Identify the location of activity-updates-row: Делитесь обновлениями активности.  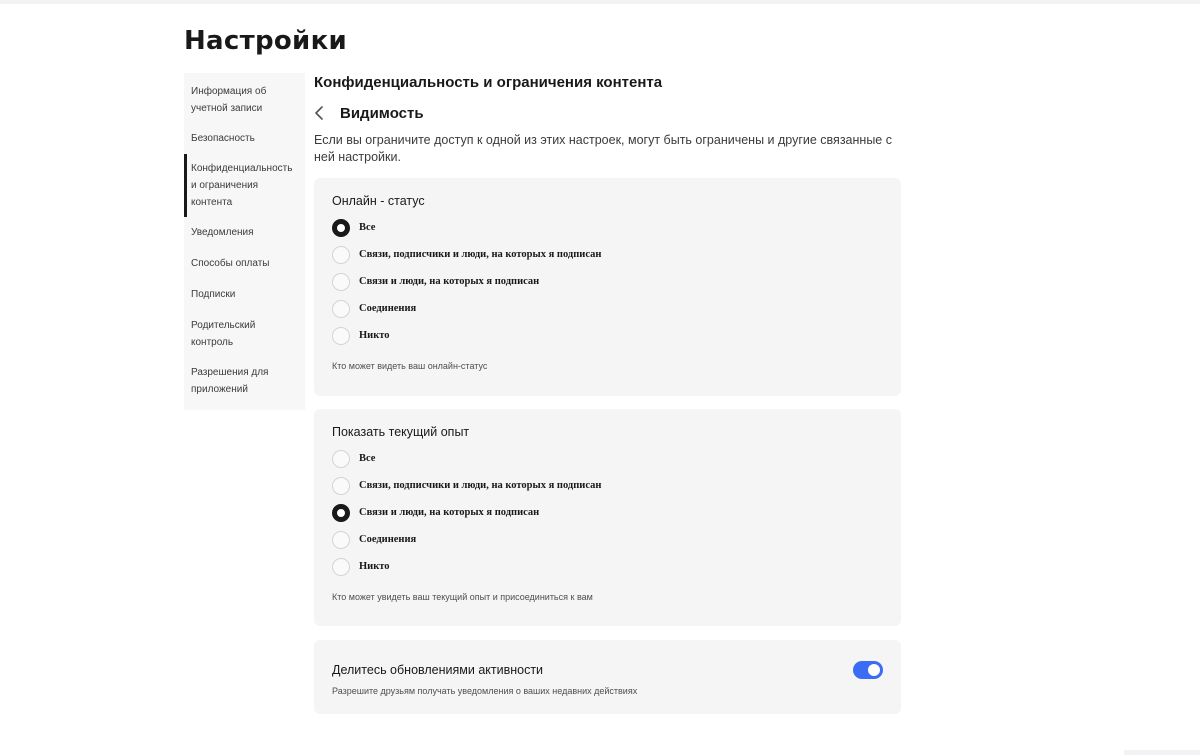
(607, 670).